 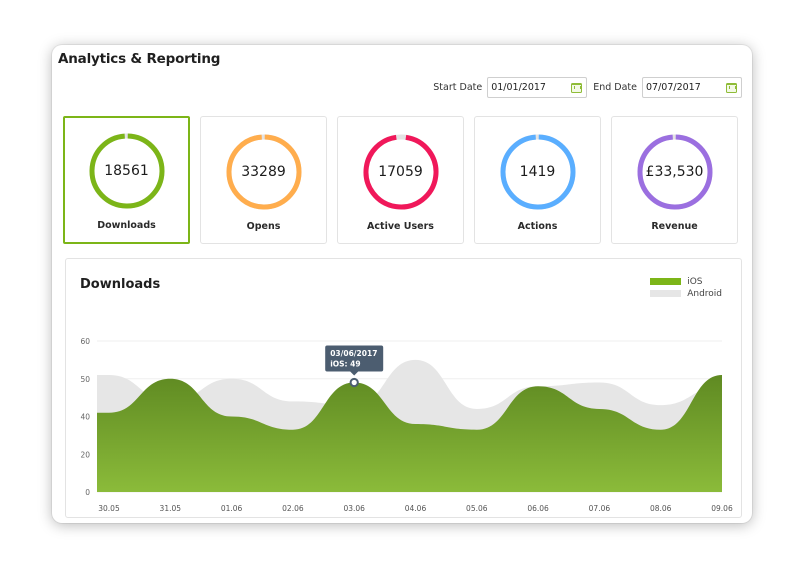 I want to click on legend-label-android: Android, so click(x=704, y=293).